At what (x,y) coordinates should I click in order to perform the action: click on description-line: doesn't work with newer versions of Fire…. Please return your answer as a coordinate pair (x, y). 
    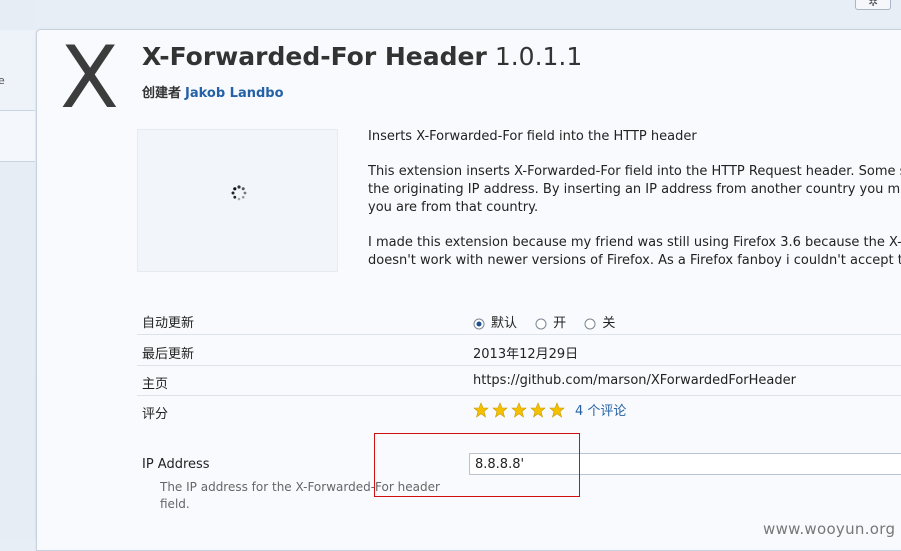
    Looking at the image, I should click on (634, 260).